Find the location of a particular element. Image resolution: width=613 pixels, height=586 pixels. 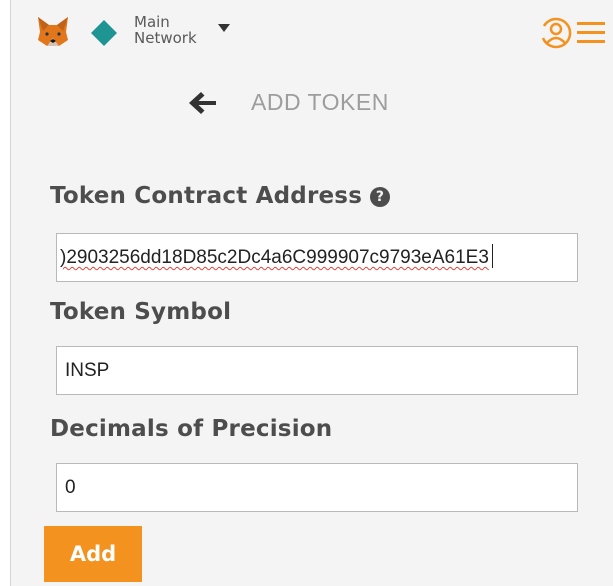

hamburger-menu-icon is located at coordinates (590, 33).